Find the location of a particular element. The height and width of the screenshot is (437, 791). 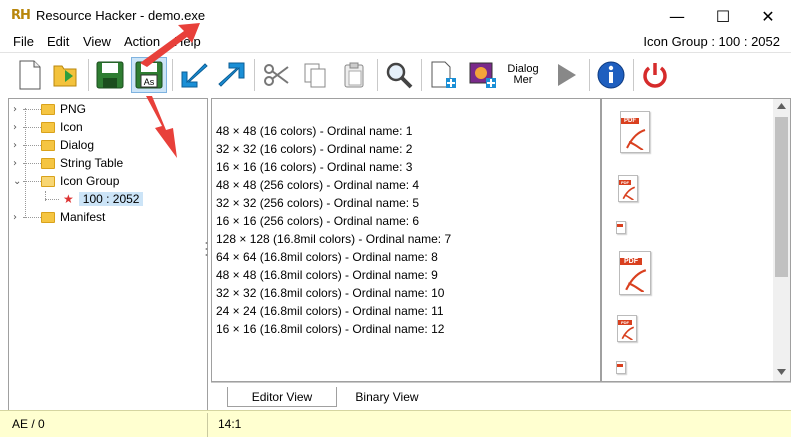

tab-binary-view: Binary View is located at coordinates (387, 397).